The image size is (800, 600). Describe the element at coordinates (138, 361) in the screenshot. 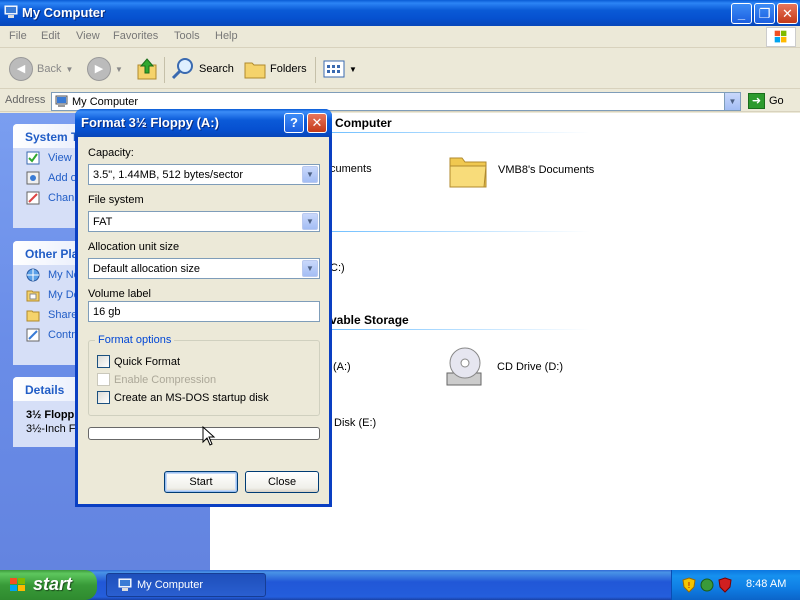

I see `quick-format-checkbox: Quick Format` at that location.